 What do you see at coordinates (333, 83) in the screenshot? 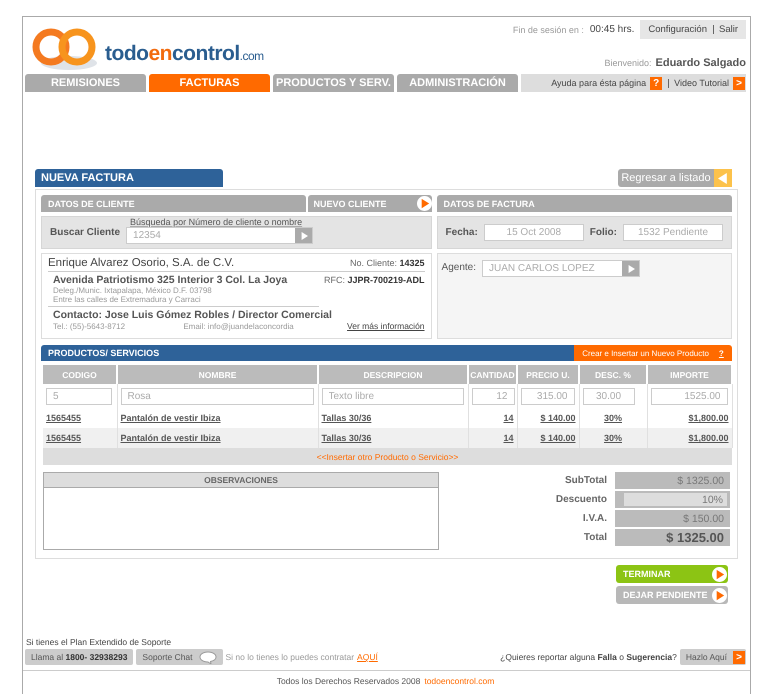
I see `nav-tab: PRODUCTOS Y SERV.` at bounding box center [333, 83].